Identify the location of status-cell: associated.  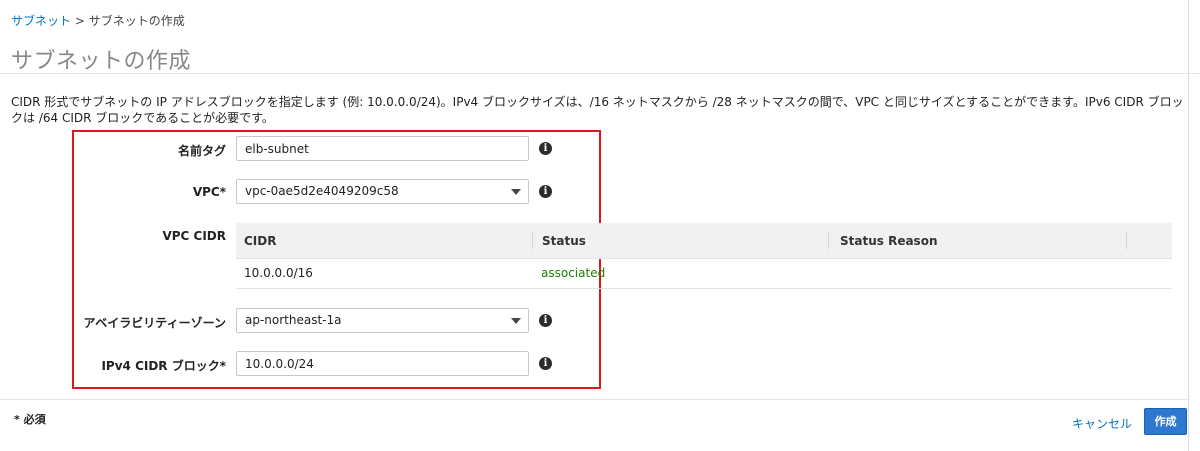
(573, 273).